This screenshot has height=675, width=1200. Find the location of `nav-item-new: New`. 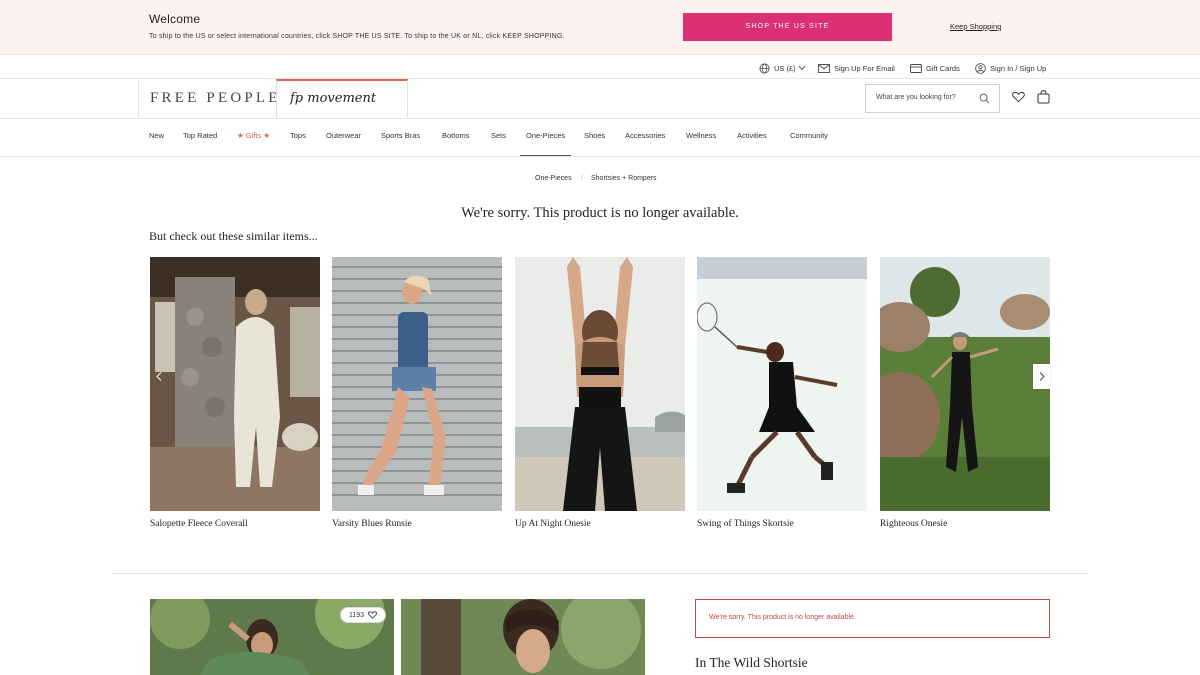

nav-item-new: New is located at coordinates (156, 137).